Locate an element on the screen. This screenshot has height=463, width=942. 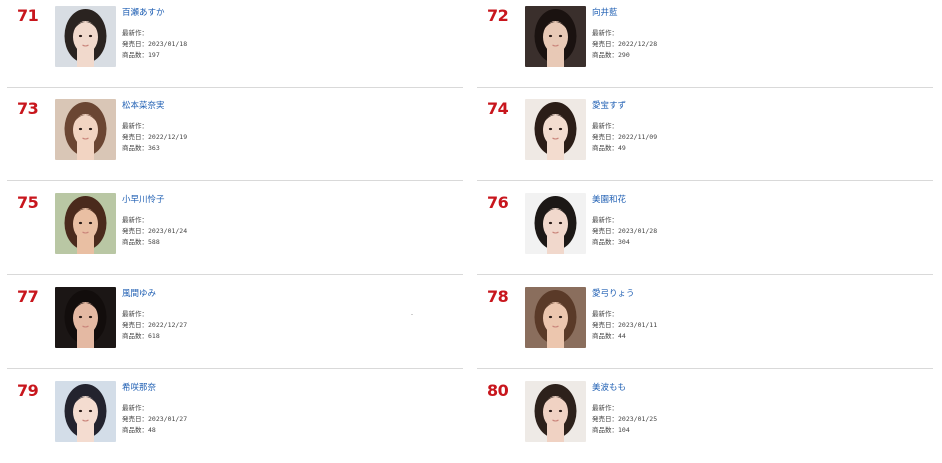
release-date-line: 発売日：2022/12/19 is located at coordinates (287, 137).